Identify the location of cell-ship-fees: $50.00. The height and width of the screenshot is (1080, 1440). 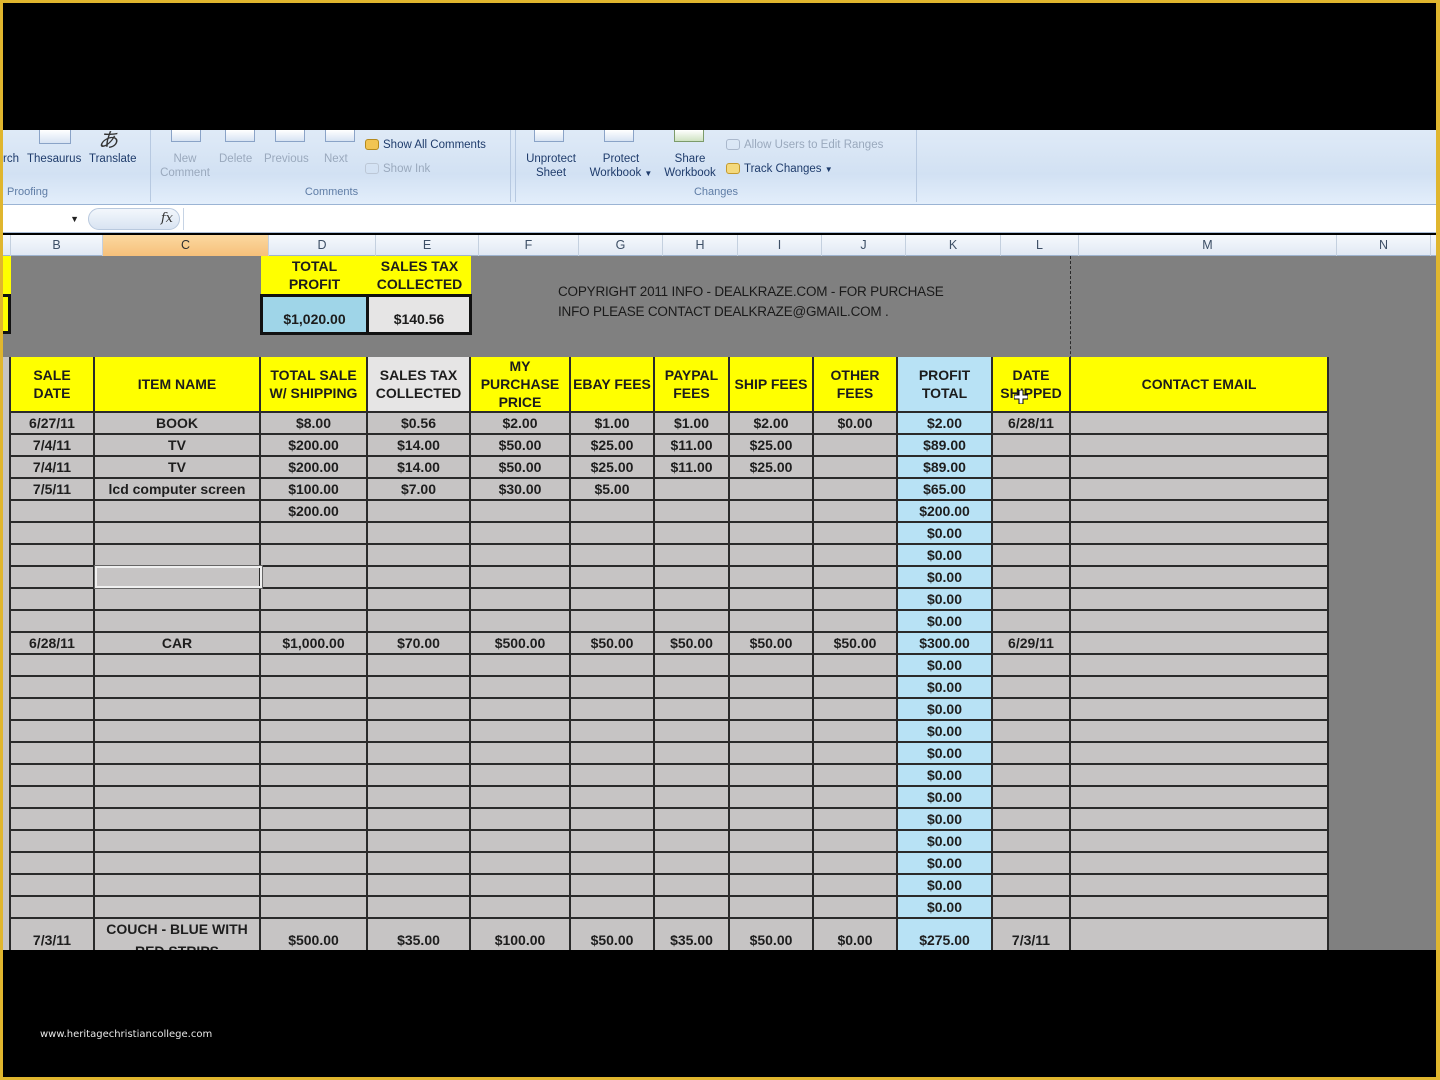
(772, 644).